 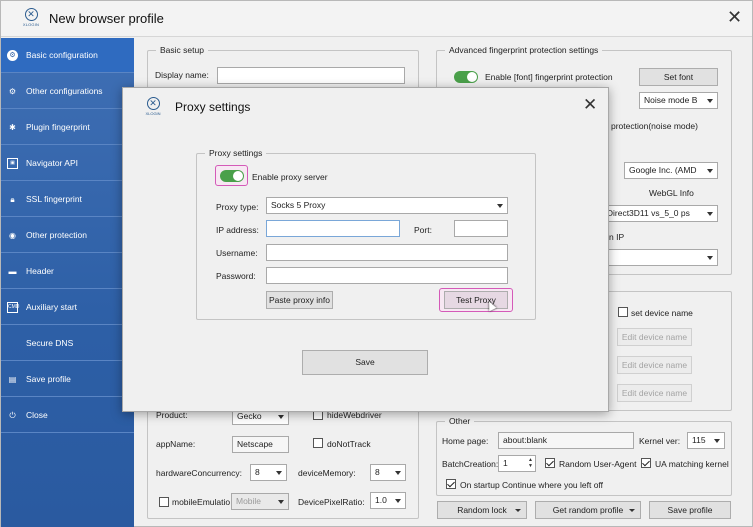 I want to click on do-not-track-checkbox, so click(x=318, y=443).